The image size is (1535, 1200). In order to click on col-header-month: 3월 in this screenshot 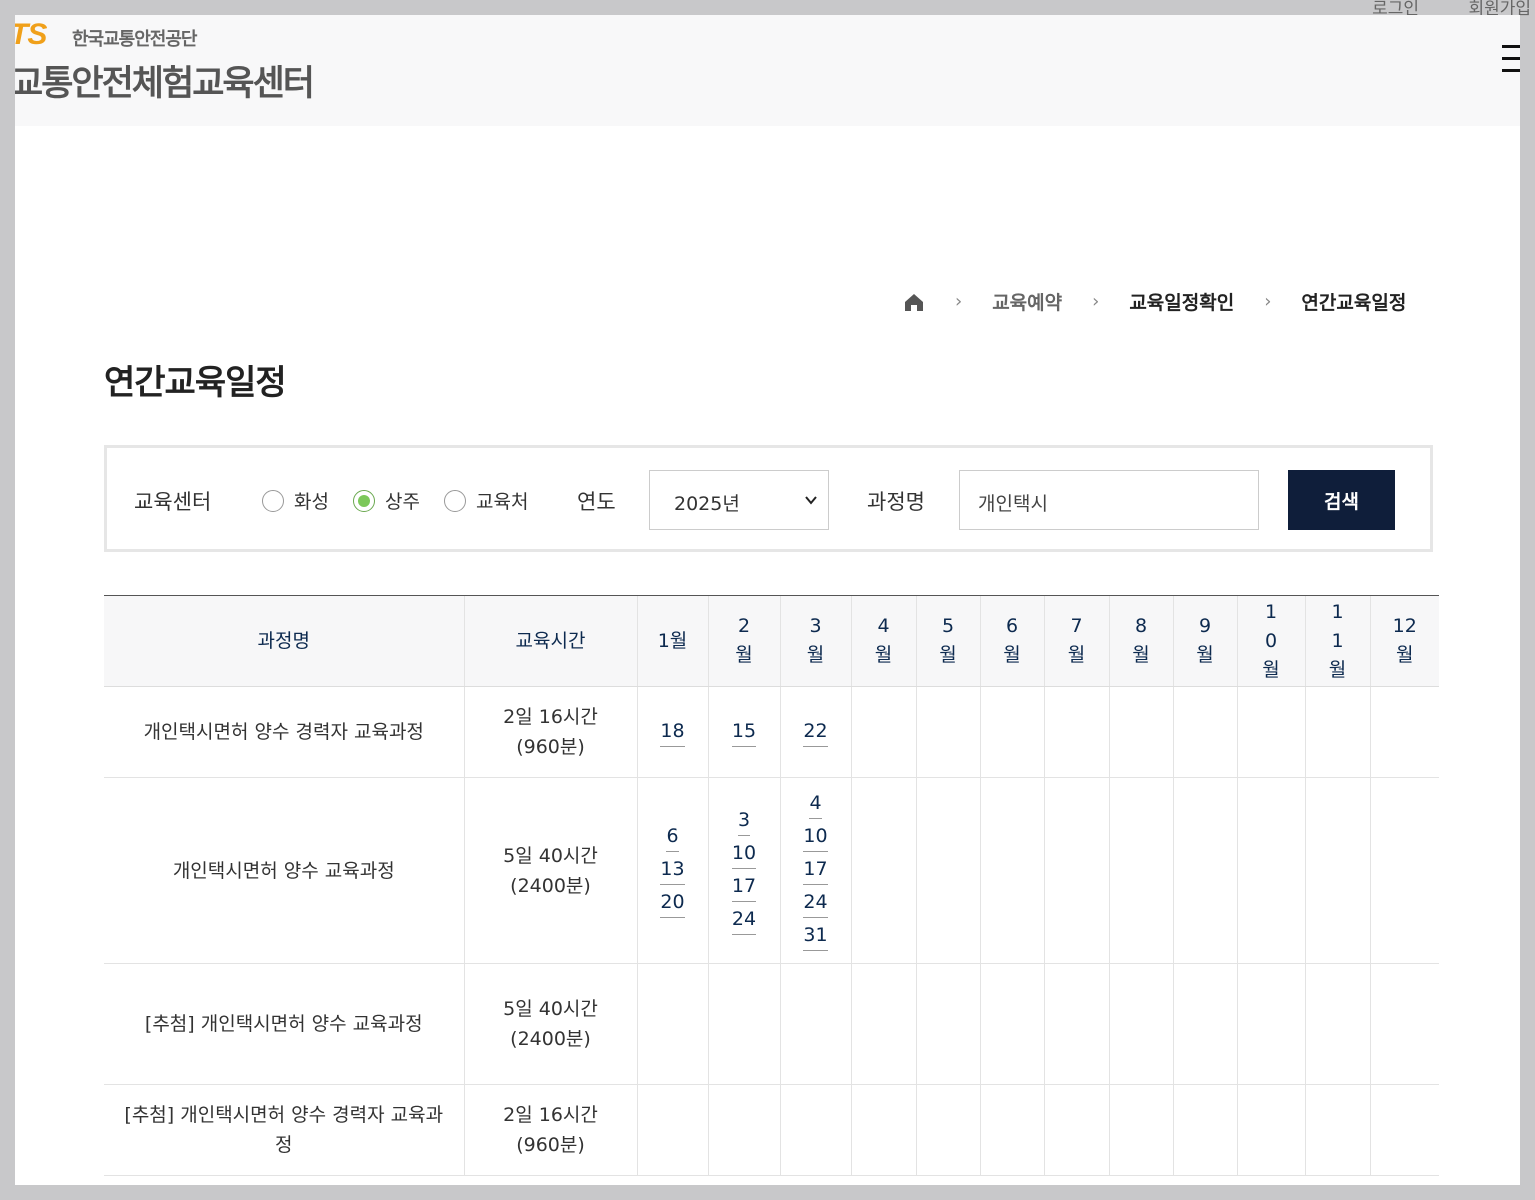, I will do `click(815, 641)`.